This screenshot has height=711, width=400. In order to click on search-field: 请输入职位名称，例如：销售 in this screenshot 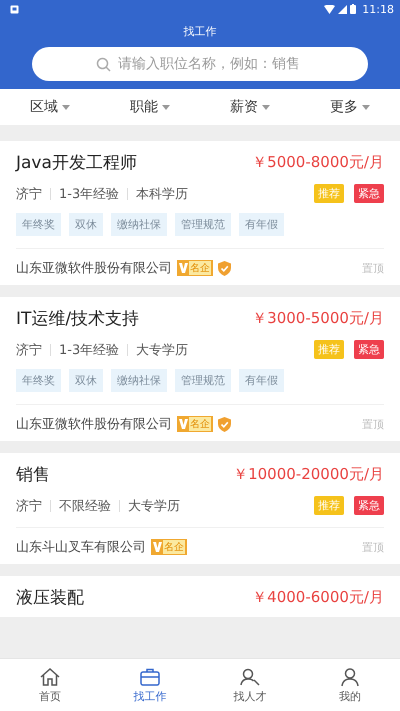, I will do `click(200, 64)`.